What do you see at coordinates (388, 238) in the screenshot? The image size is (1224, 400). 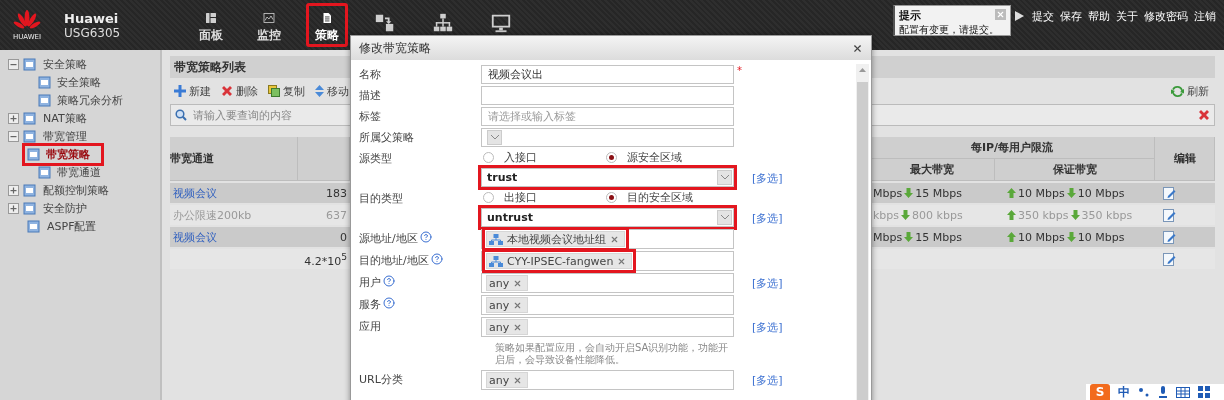 I see `field-label: 源地址/地区` at bounding box center [388, 238].